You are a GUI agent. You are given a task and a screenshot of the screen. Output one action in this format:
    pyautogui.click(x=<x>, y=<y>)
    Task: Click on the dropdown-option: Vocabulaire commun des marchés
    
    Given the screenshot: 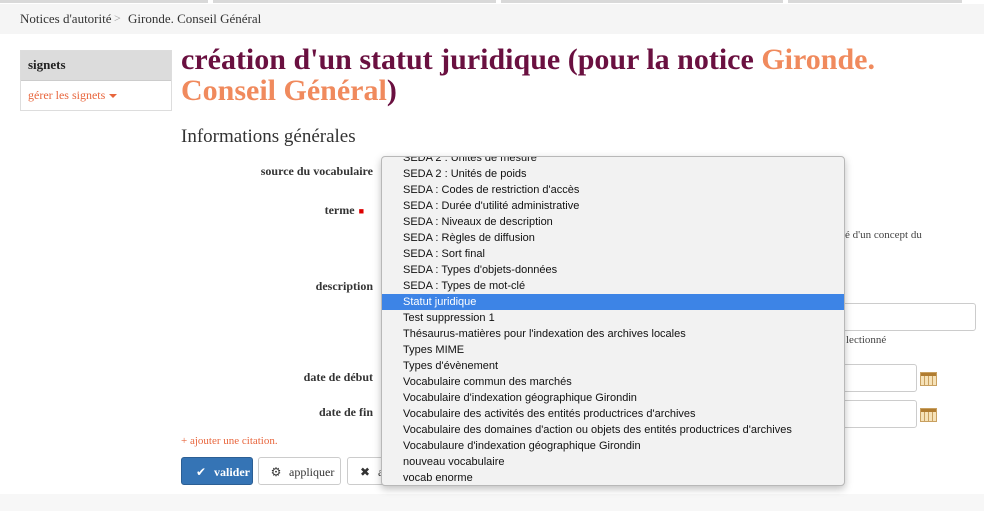 What is the action you would take?
    pyautogui.click(x=613, y=382)
    